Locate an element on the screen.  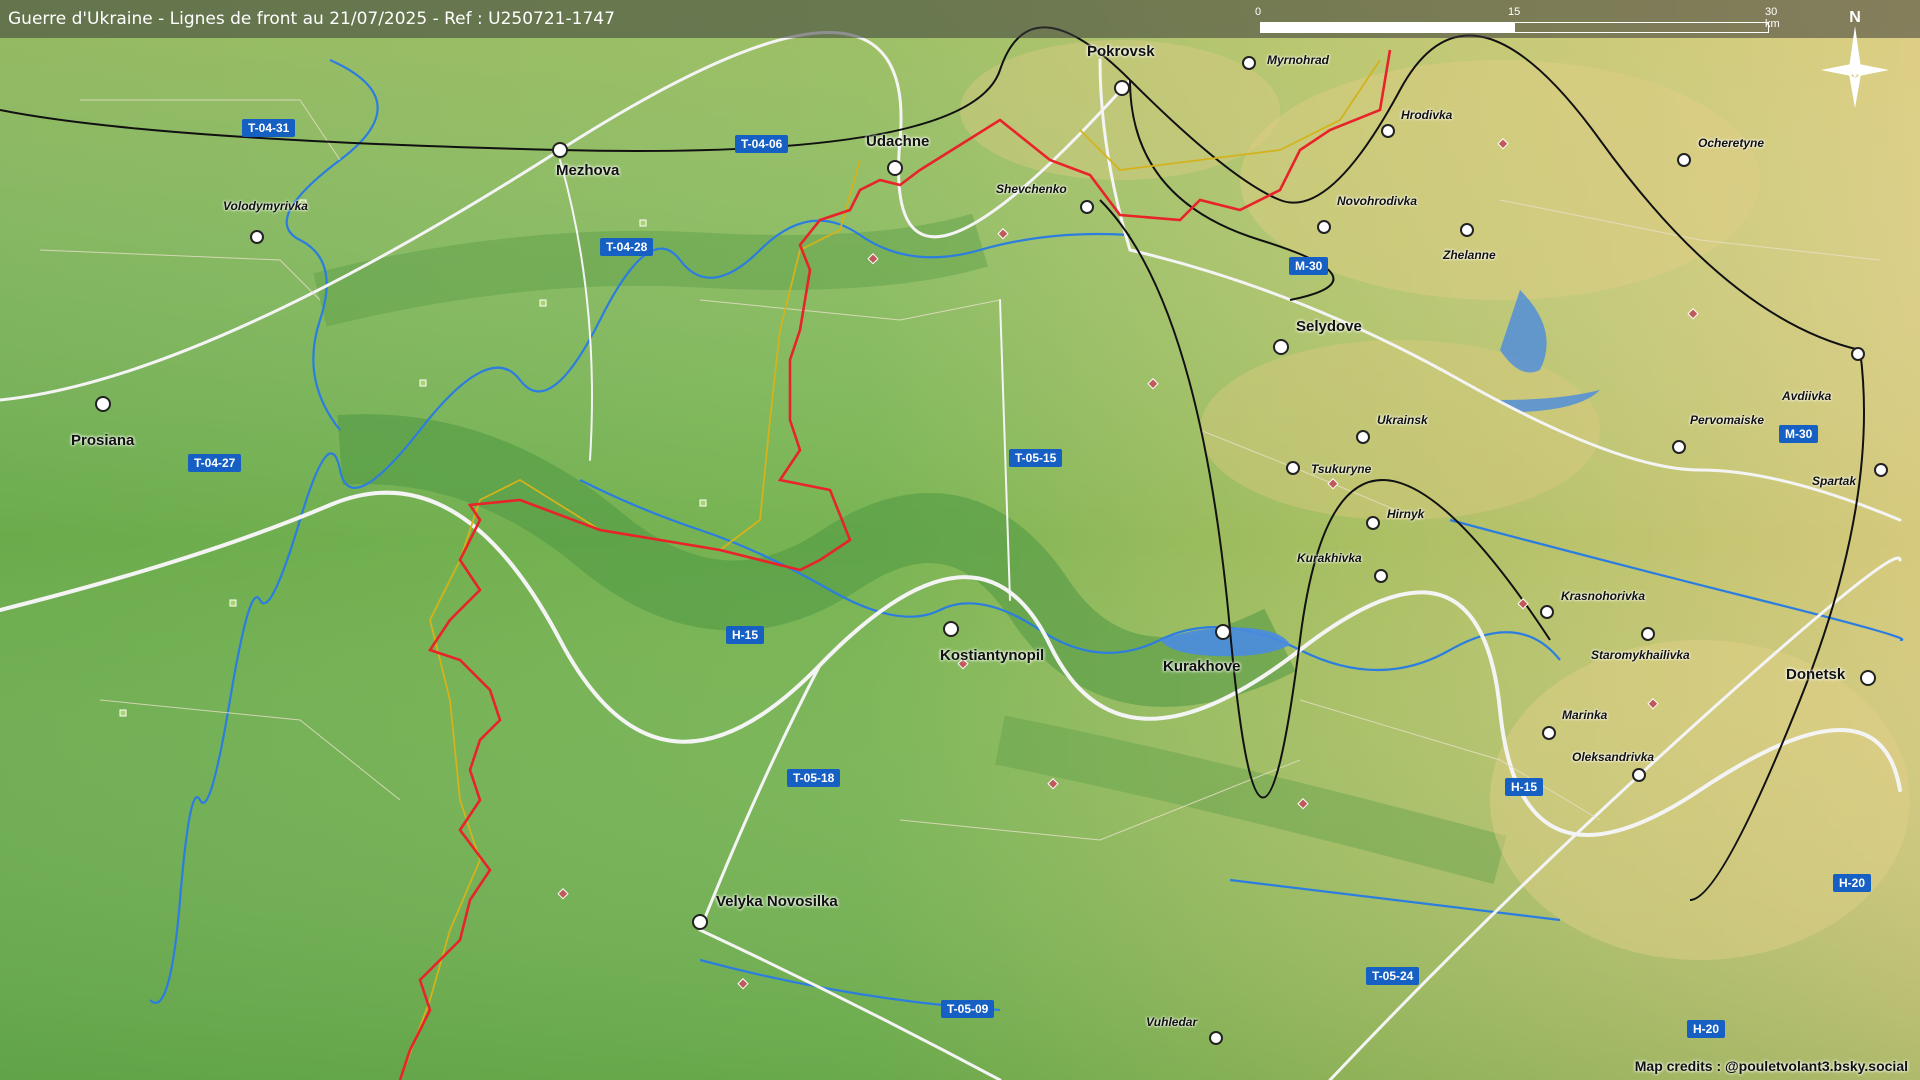
town-label-volodymyrivka: Volodymyrivka is located at coordinates (265, 206).